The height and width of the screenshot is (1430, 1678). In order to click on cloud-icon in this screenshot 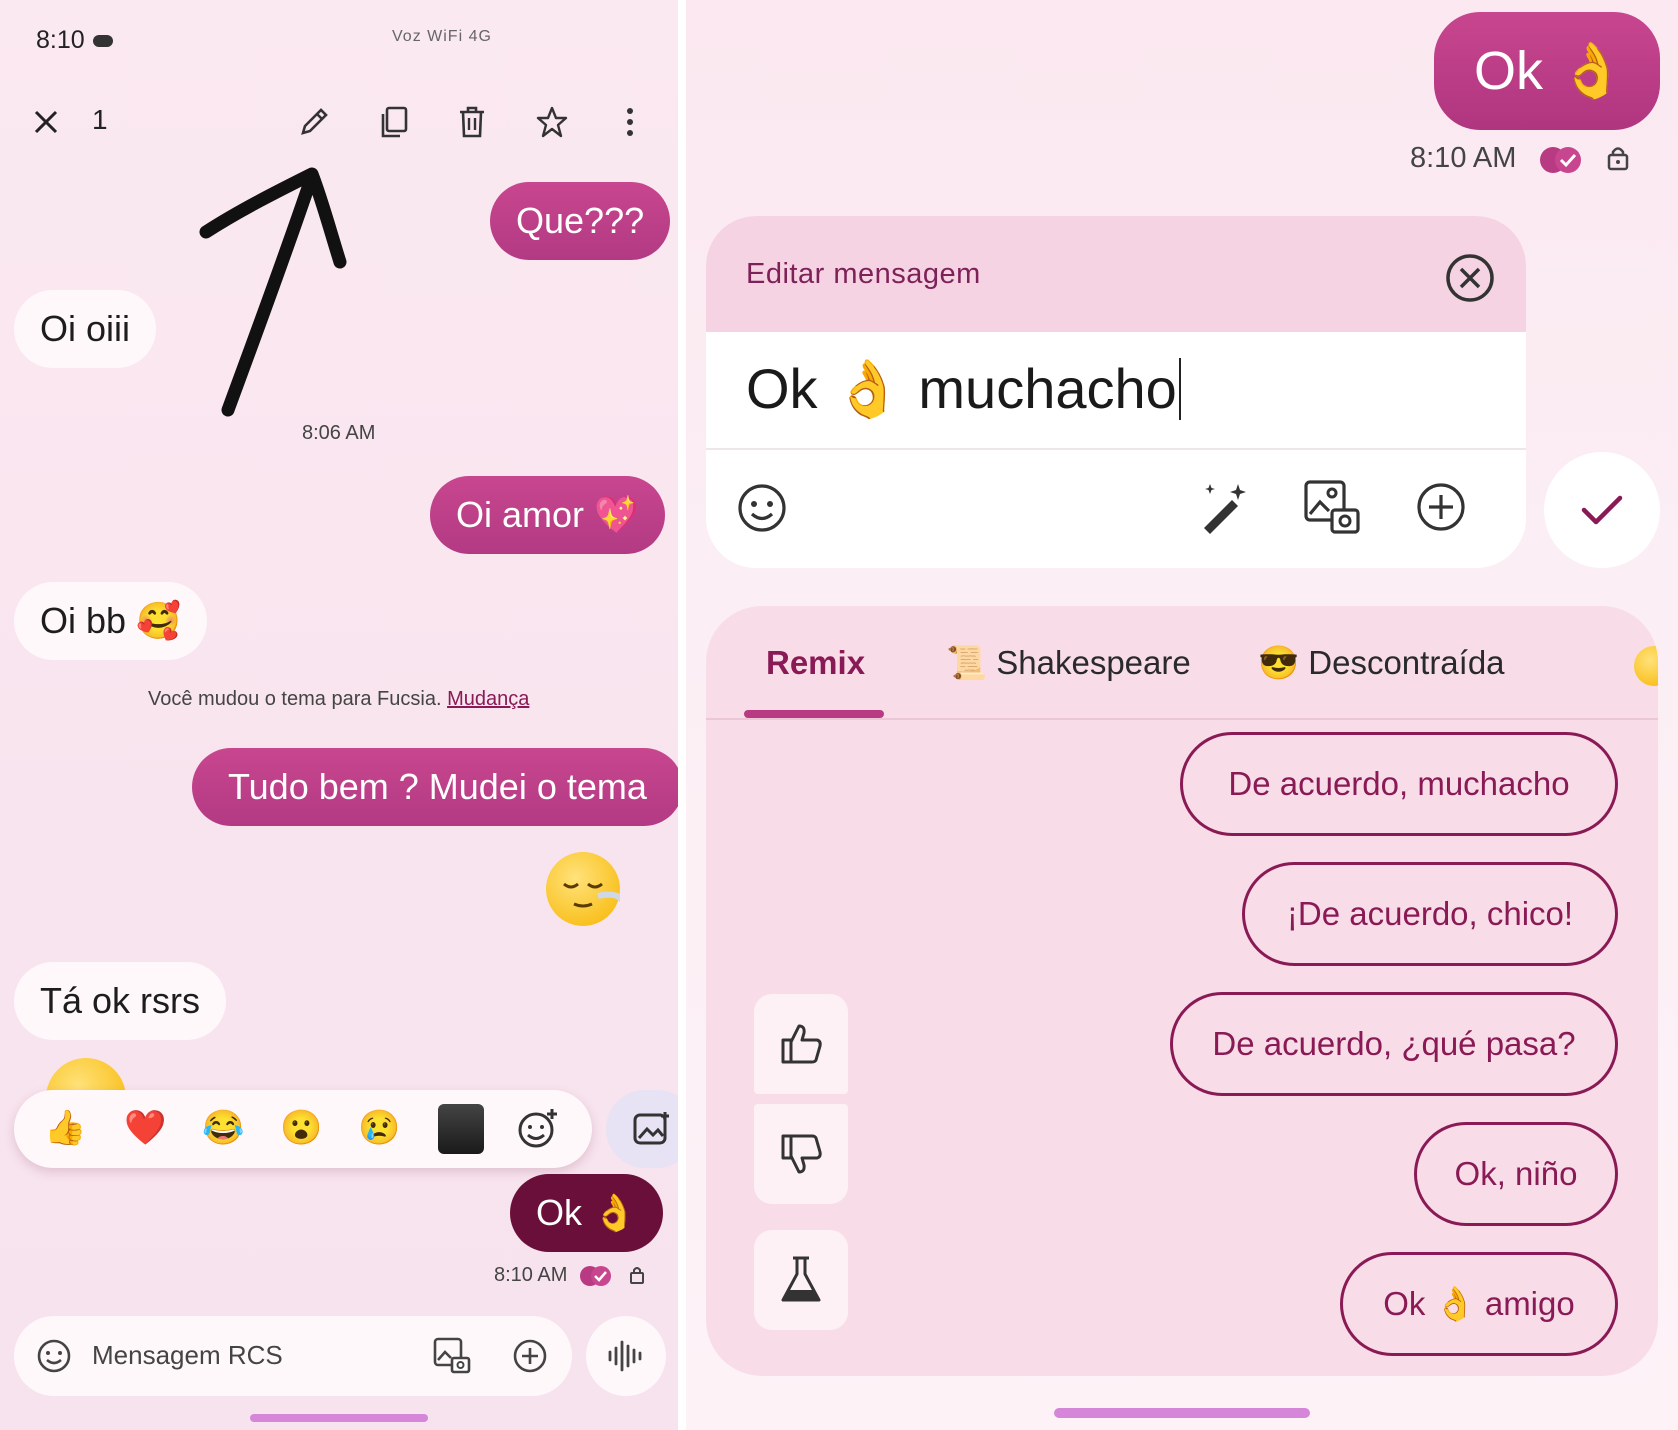, I will do `click(102, 41)`.